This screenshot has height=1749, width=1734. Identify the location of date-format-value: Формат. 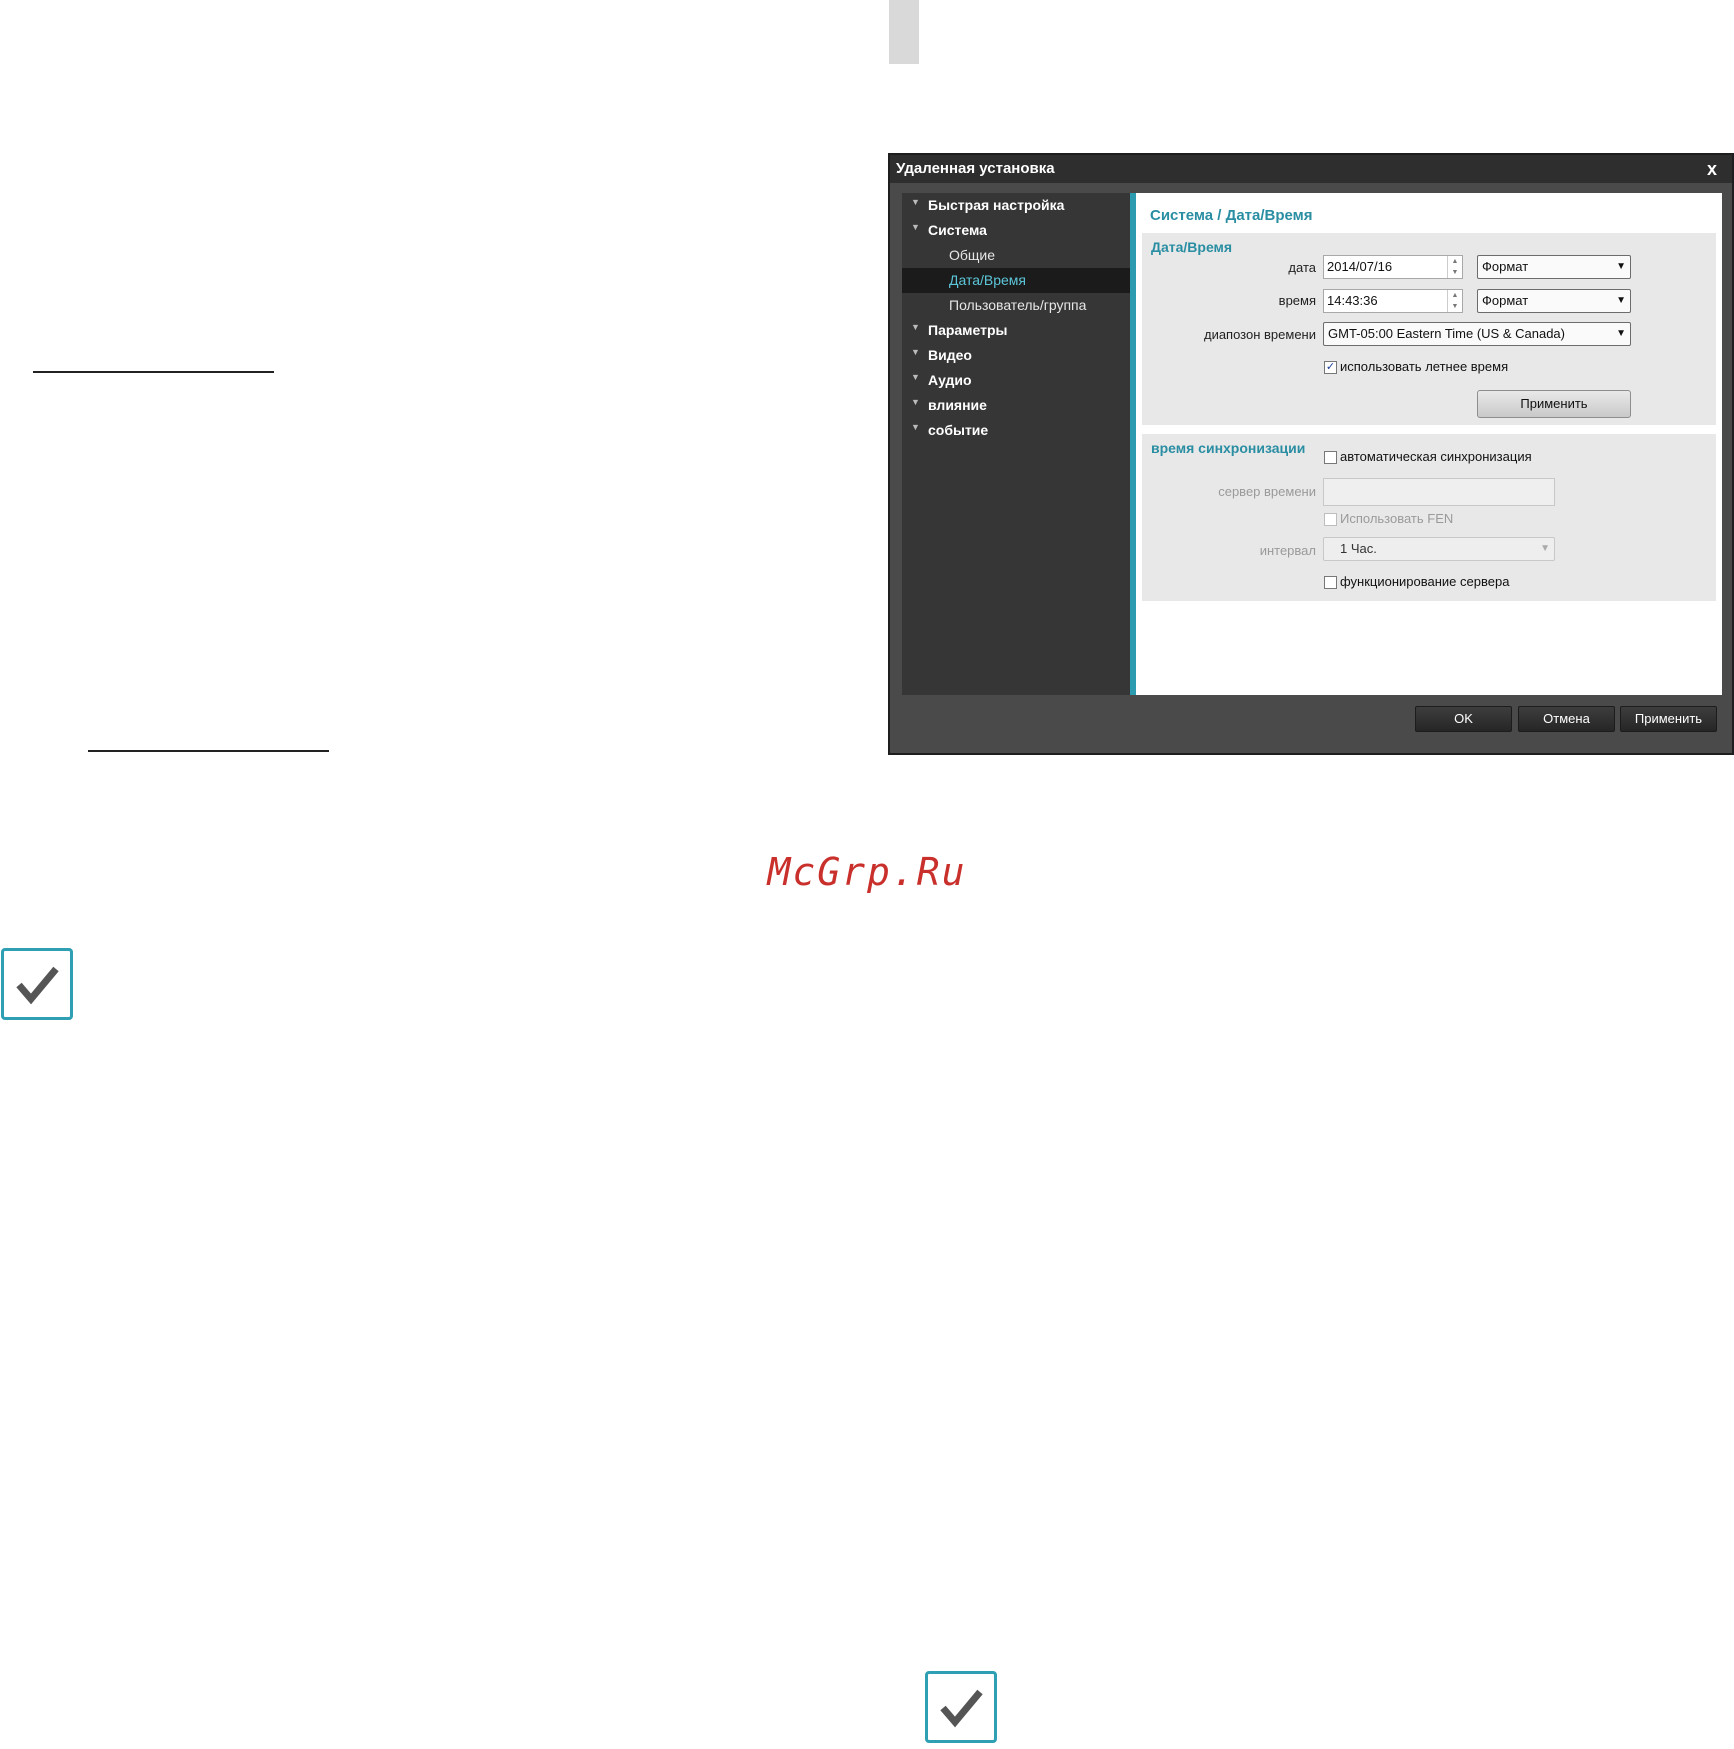
(1505, 266).